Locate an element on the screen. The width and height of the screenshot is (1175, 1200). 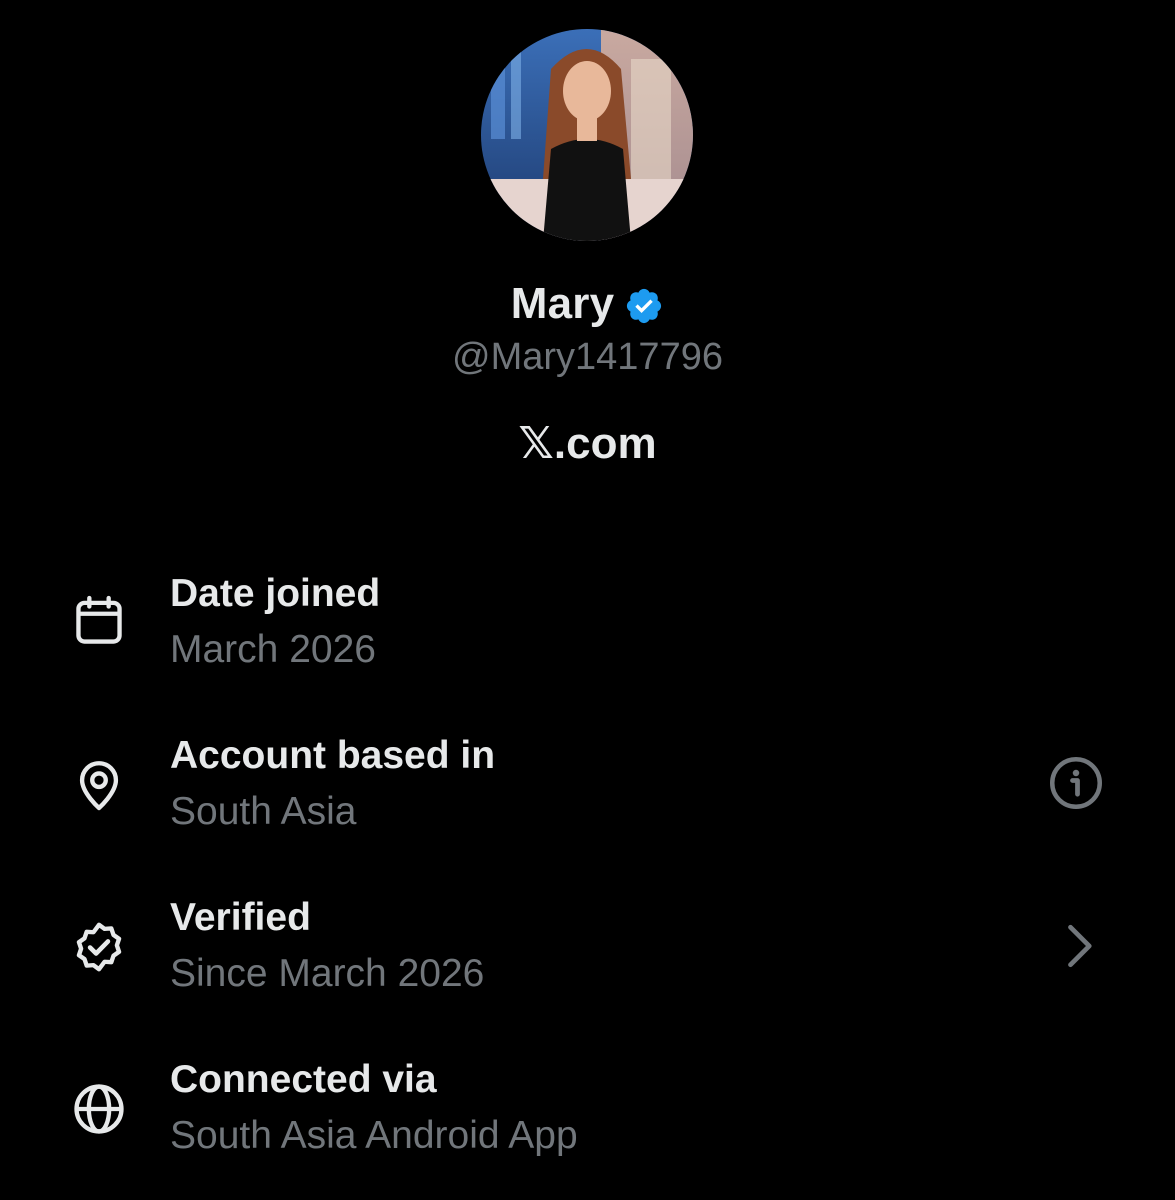
location-pin-icon is located at coordinates (99, 786).